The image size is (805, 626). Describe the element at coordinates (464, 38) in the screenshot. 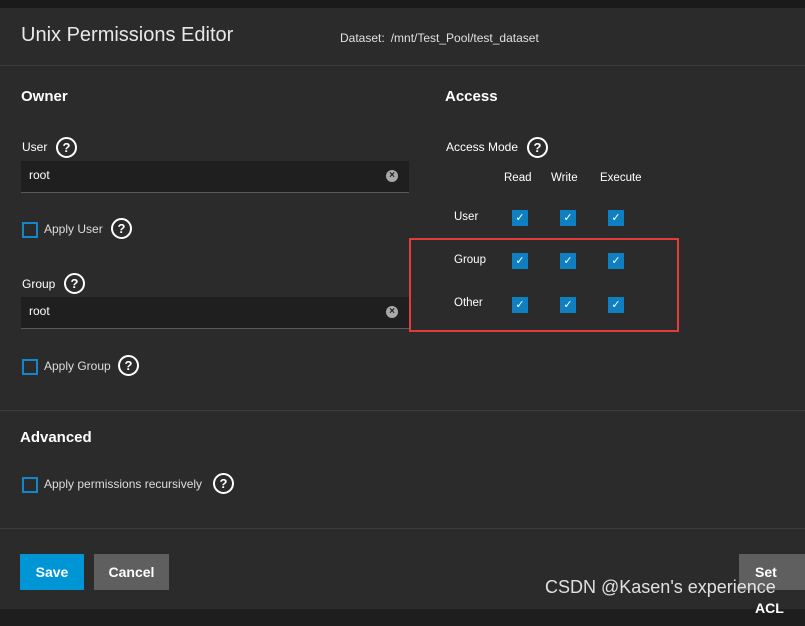

I see `dataset-value: /mnt/Test_Pool/test_dataset` at that location.